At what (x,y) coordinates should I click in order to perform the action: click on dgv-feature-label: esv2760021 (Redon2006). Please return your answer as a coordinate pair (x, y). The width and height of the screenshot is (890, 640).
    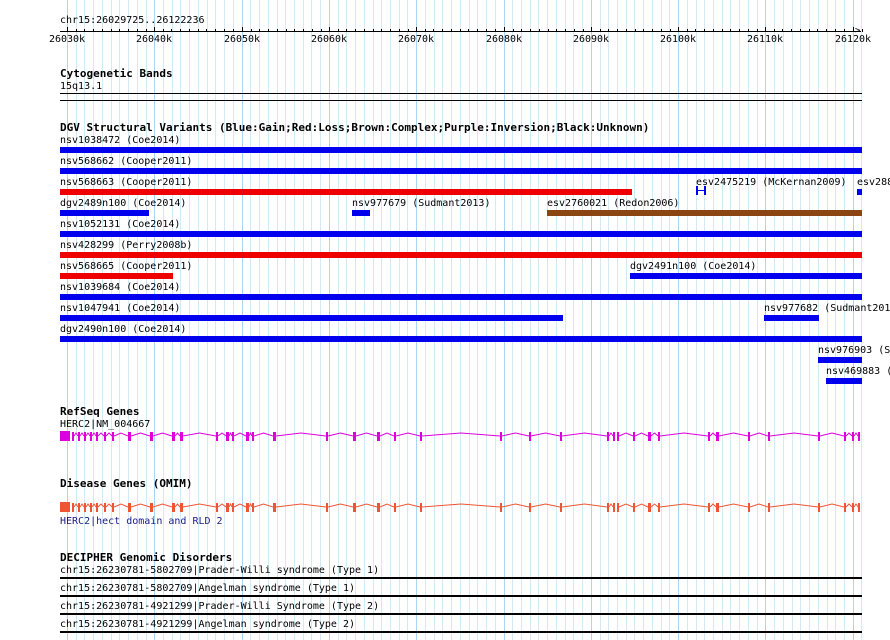
    Looking at the image, I should click on (613, 203).